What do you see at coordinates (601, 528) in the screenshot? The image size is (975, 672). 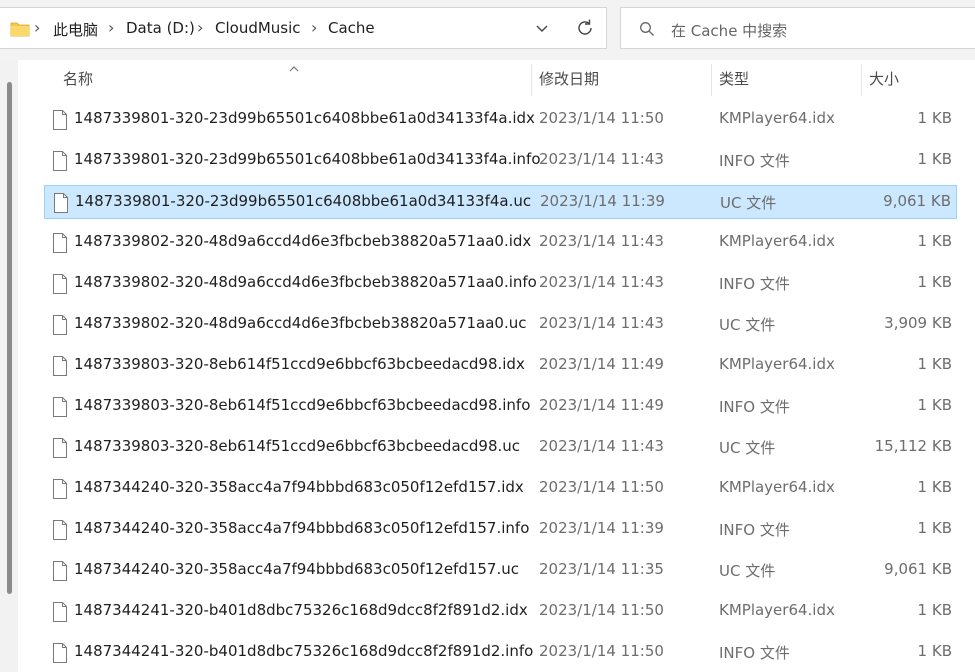 I see `file-modified: 2023/1/14 11:39` at bounding box center [601, 528].